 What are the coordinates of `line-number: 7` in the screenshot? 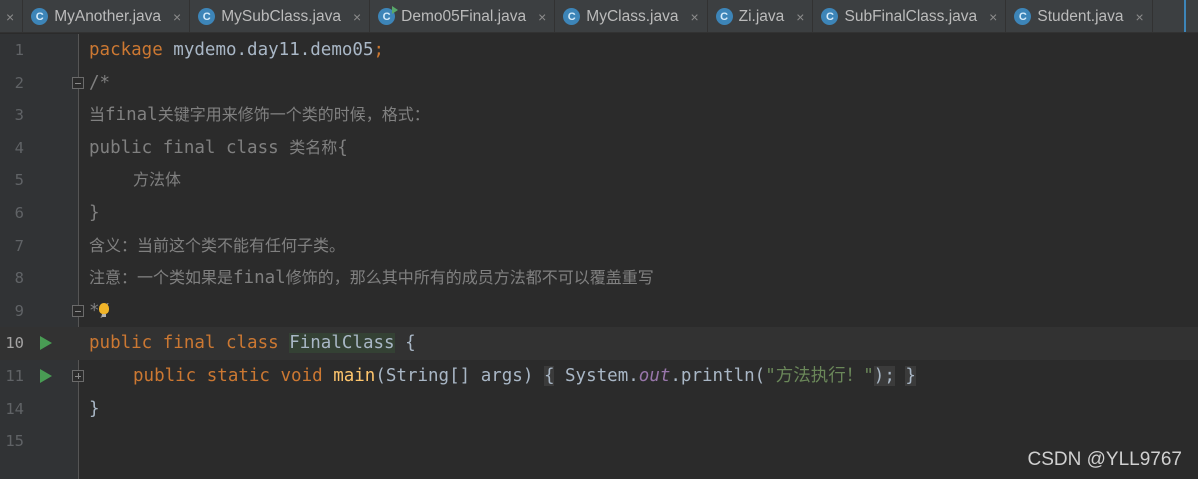 It's located at (19, 245).